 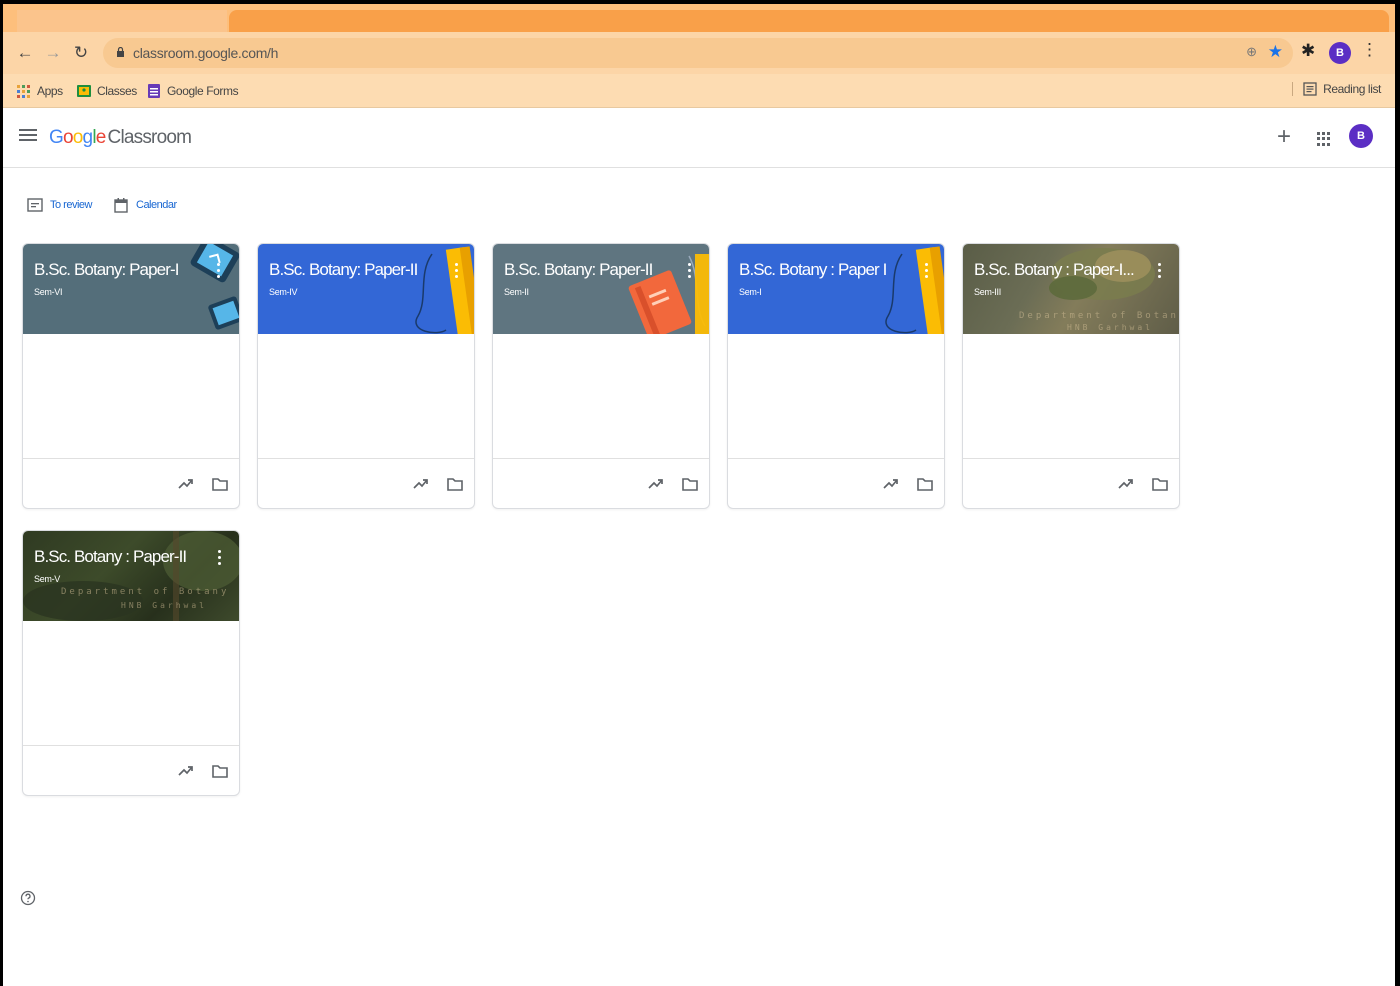 I want to click on google-classroom-logo: Google Classroom, so click(x=120, y=138).